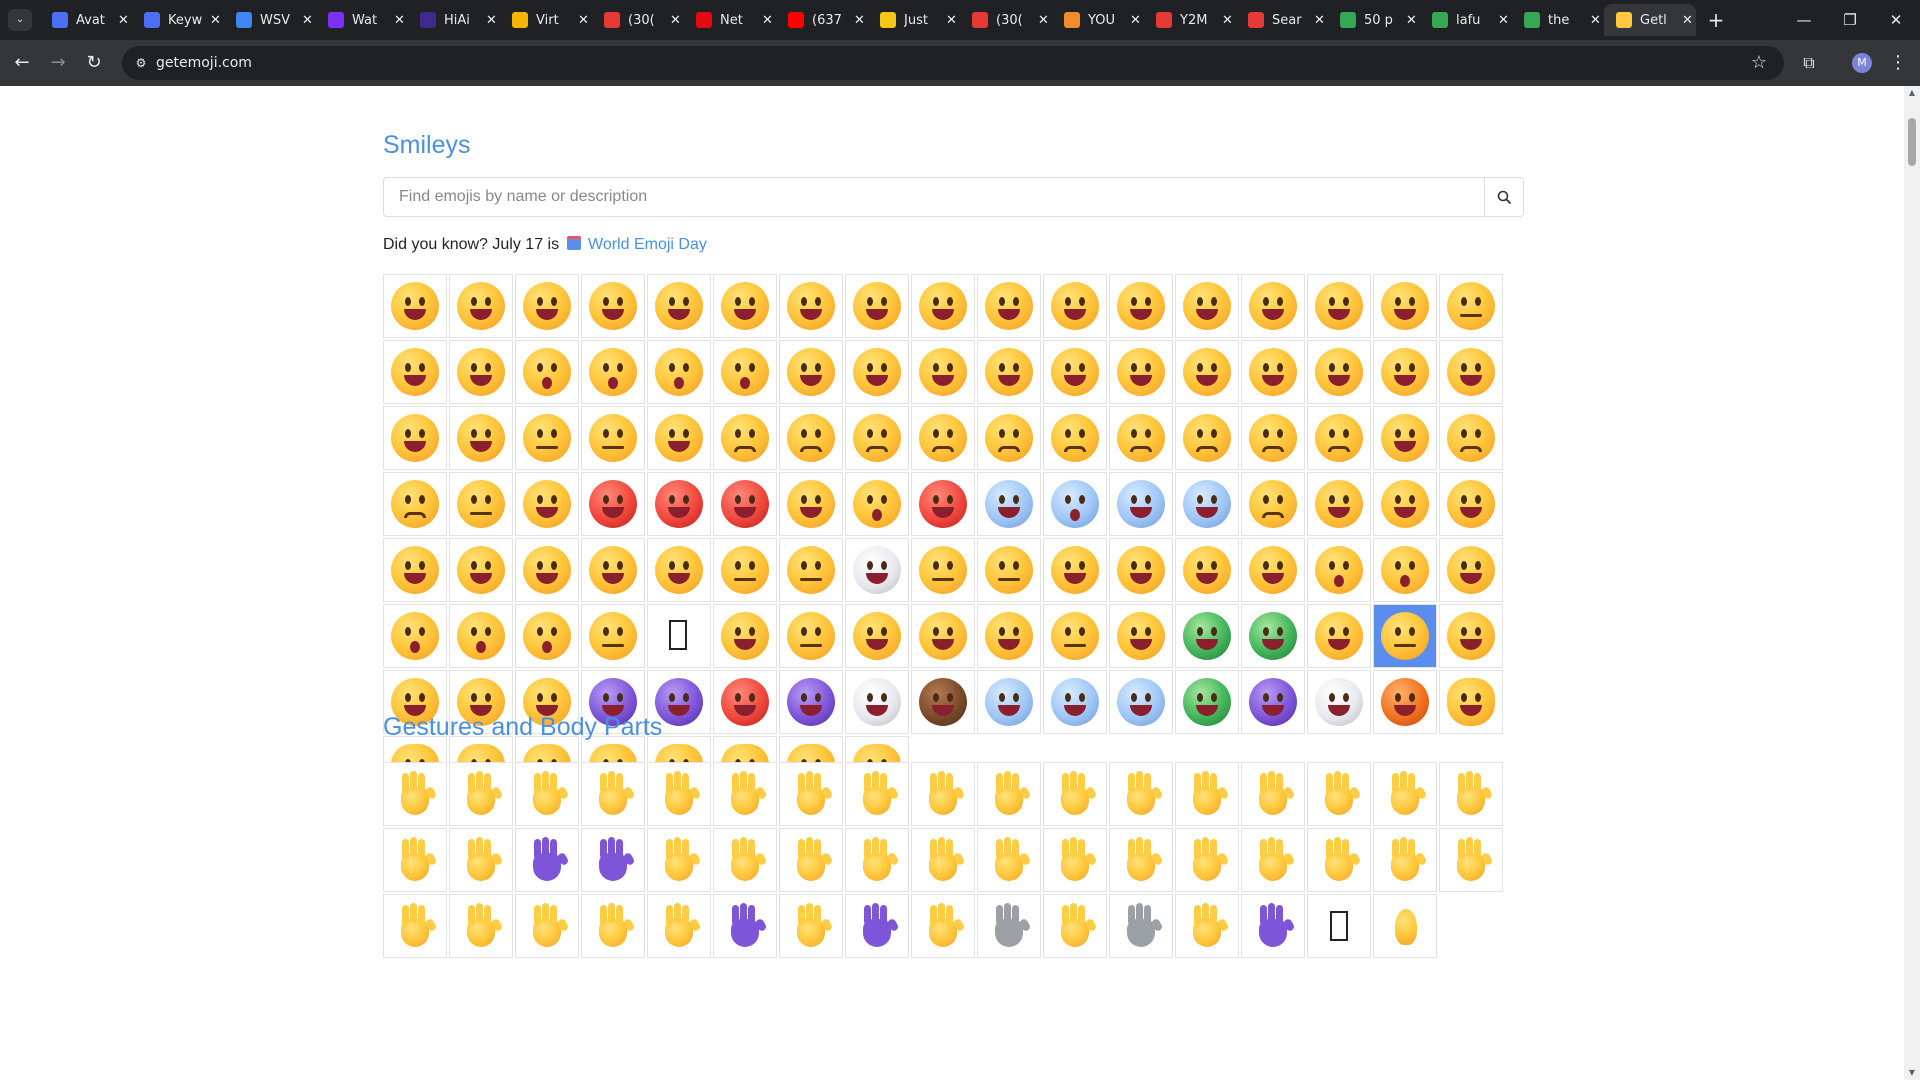 This screenshot has height=1080, width=1920. What do you see at coordinates (362, 20) in the screenshot?
I see `browser-tab: Wat ✕` at bounding box center [362, 20].